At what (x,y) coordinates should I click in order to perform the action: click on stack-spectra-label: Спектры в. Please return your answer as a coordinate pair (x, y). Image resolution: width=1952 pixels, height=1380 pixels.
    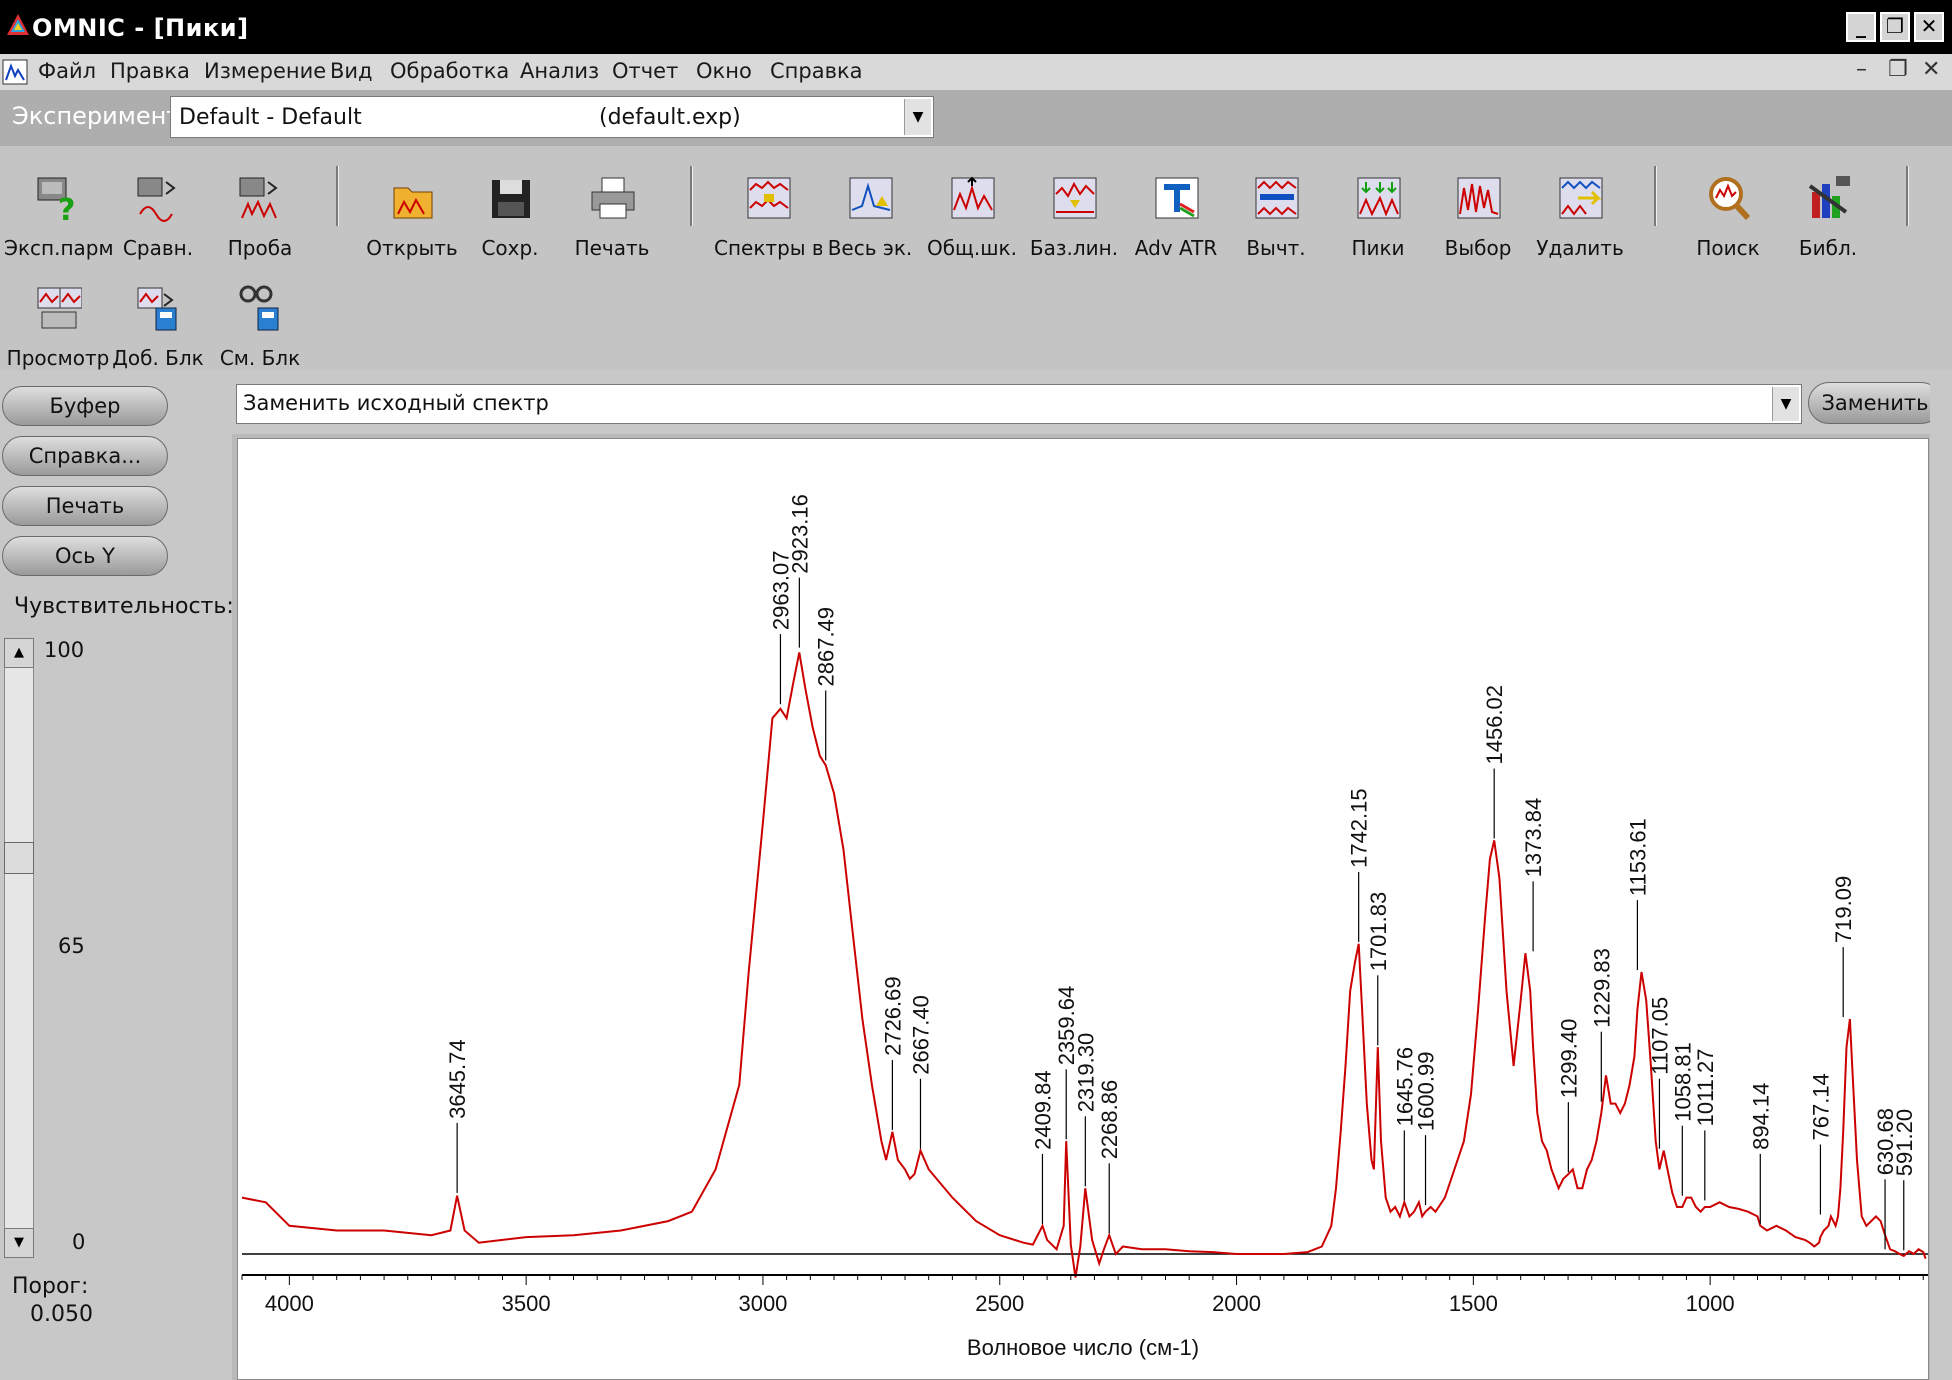
    Looking at the image, I should click on (768, 248).